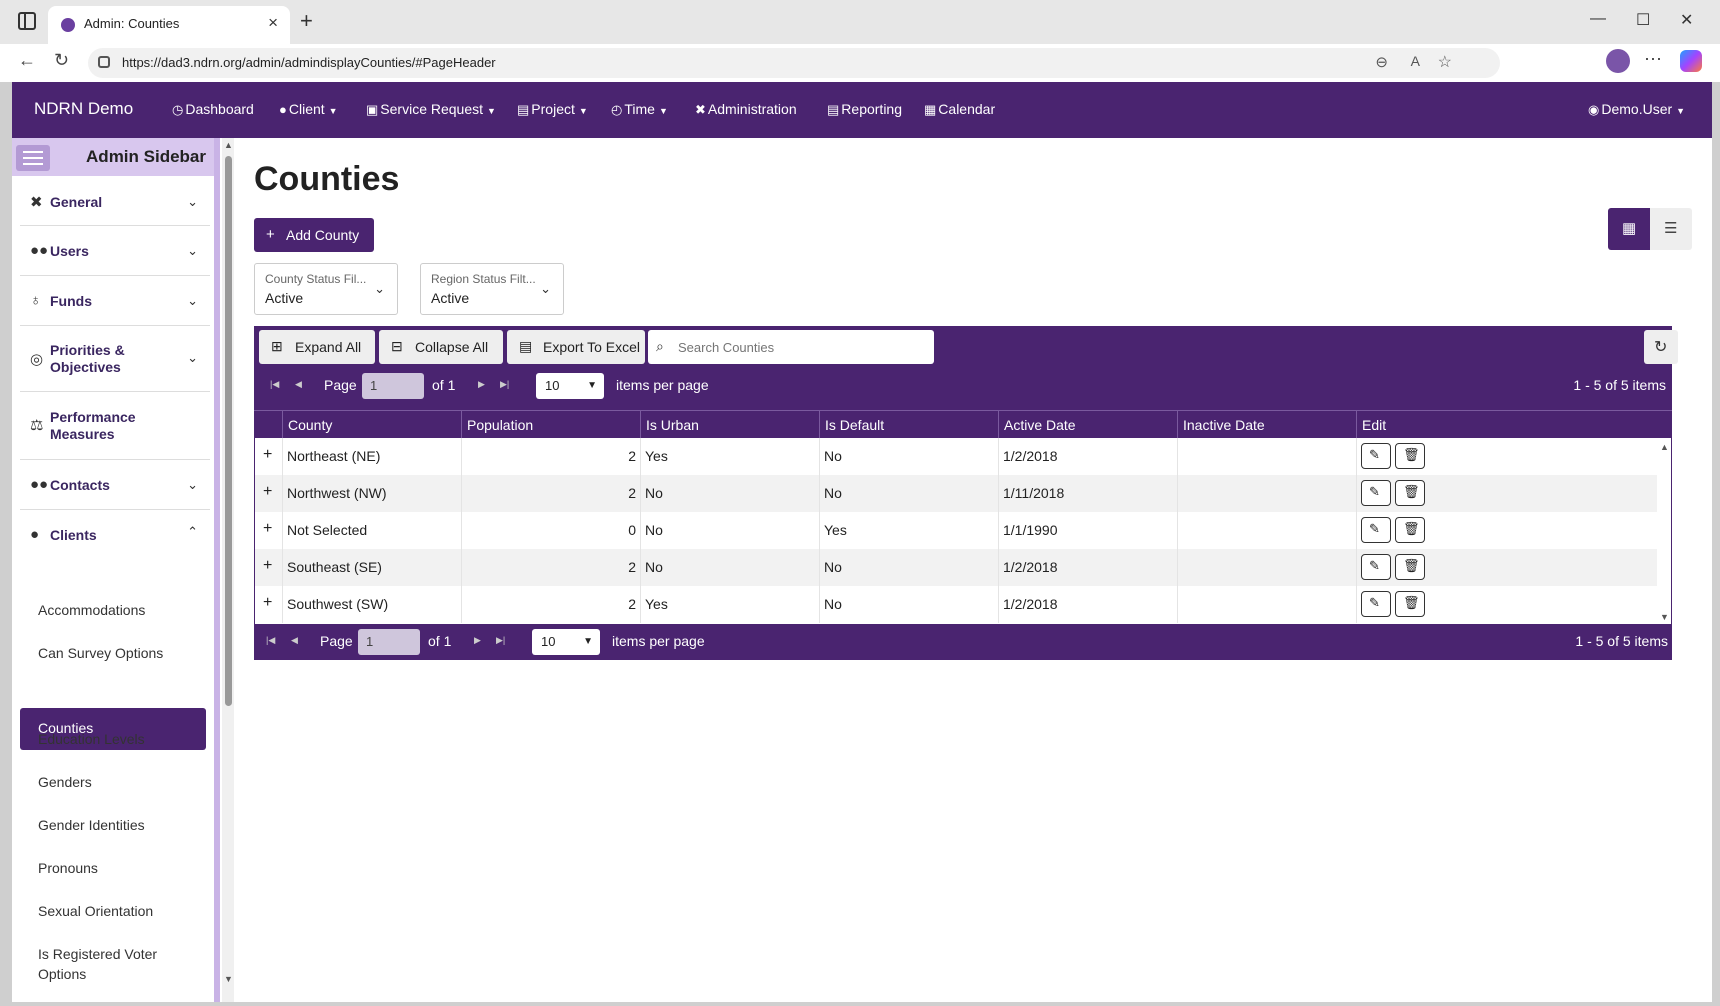 The height and width of the screenshot is (1006, 1720). What do you see at coordinates (956, 604) in the screenshot?
I see `table-row: + Southwest (SW) 2 Yes No 1/2/2018 ✎ 🗑` at bounding box center [956, 604].